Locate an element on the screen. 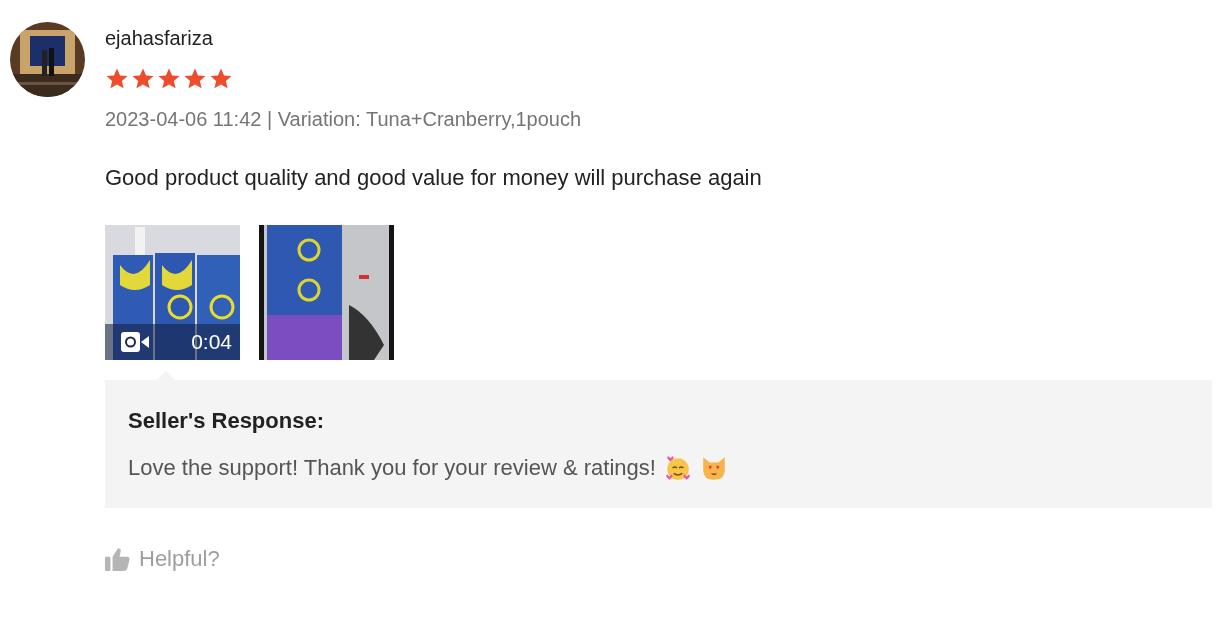 The width and height of the screenshot is (1222, 619). review-text: Good product quality and good value for money will purchase again is located at coordinates (433, 178).